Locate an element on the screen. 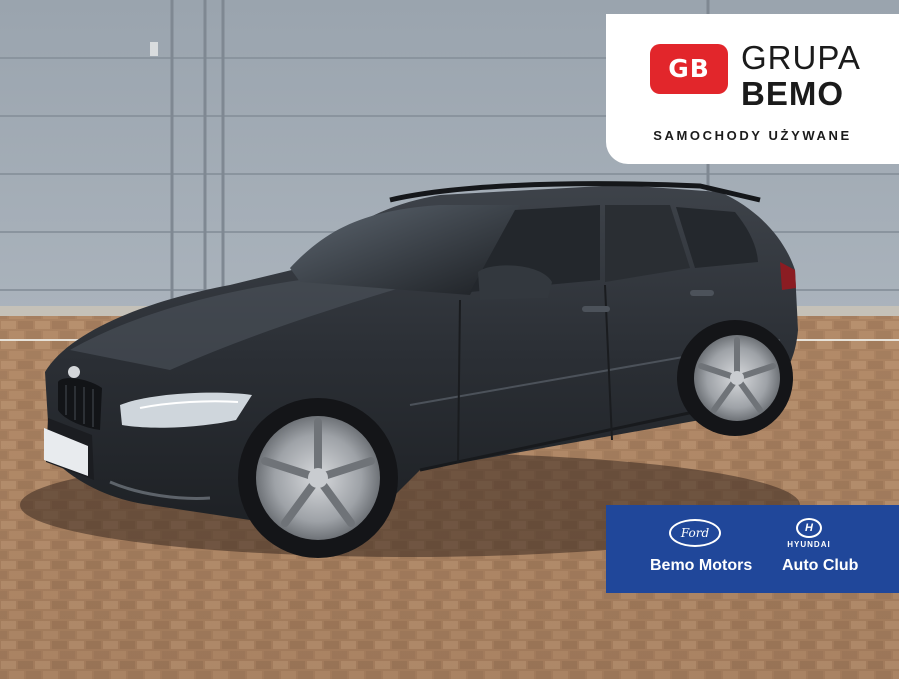 This screenshot has height=679, width=899. brand-name-line1: GRUPA is located at coordinates (801, 57).